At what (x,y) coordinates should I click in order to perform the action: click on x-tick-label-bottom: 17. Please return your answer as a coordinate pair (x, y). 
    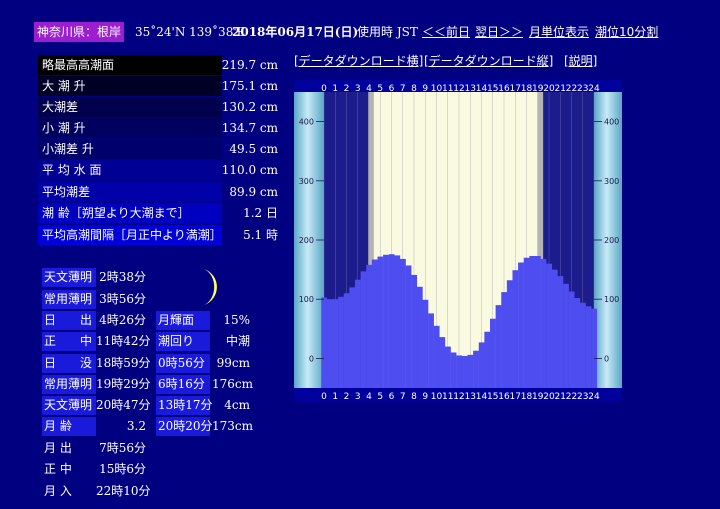
    Looking at the image, I should click on (515, 397).